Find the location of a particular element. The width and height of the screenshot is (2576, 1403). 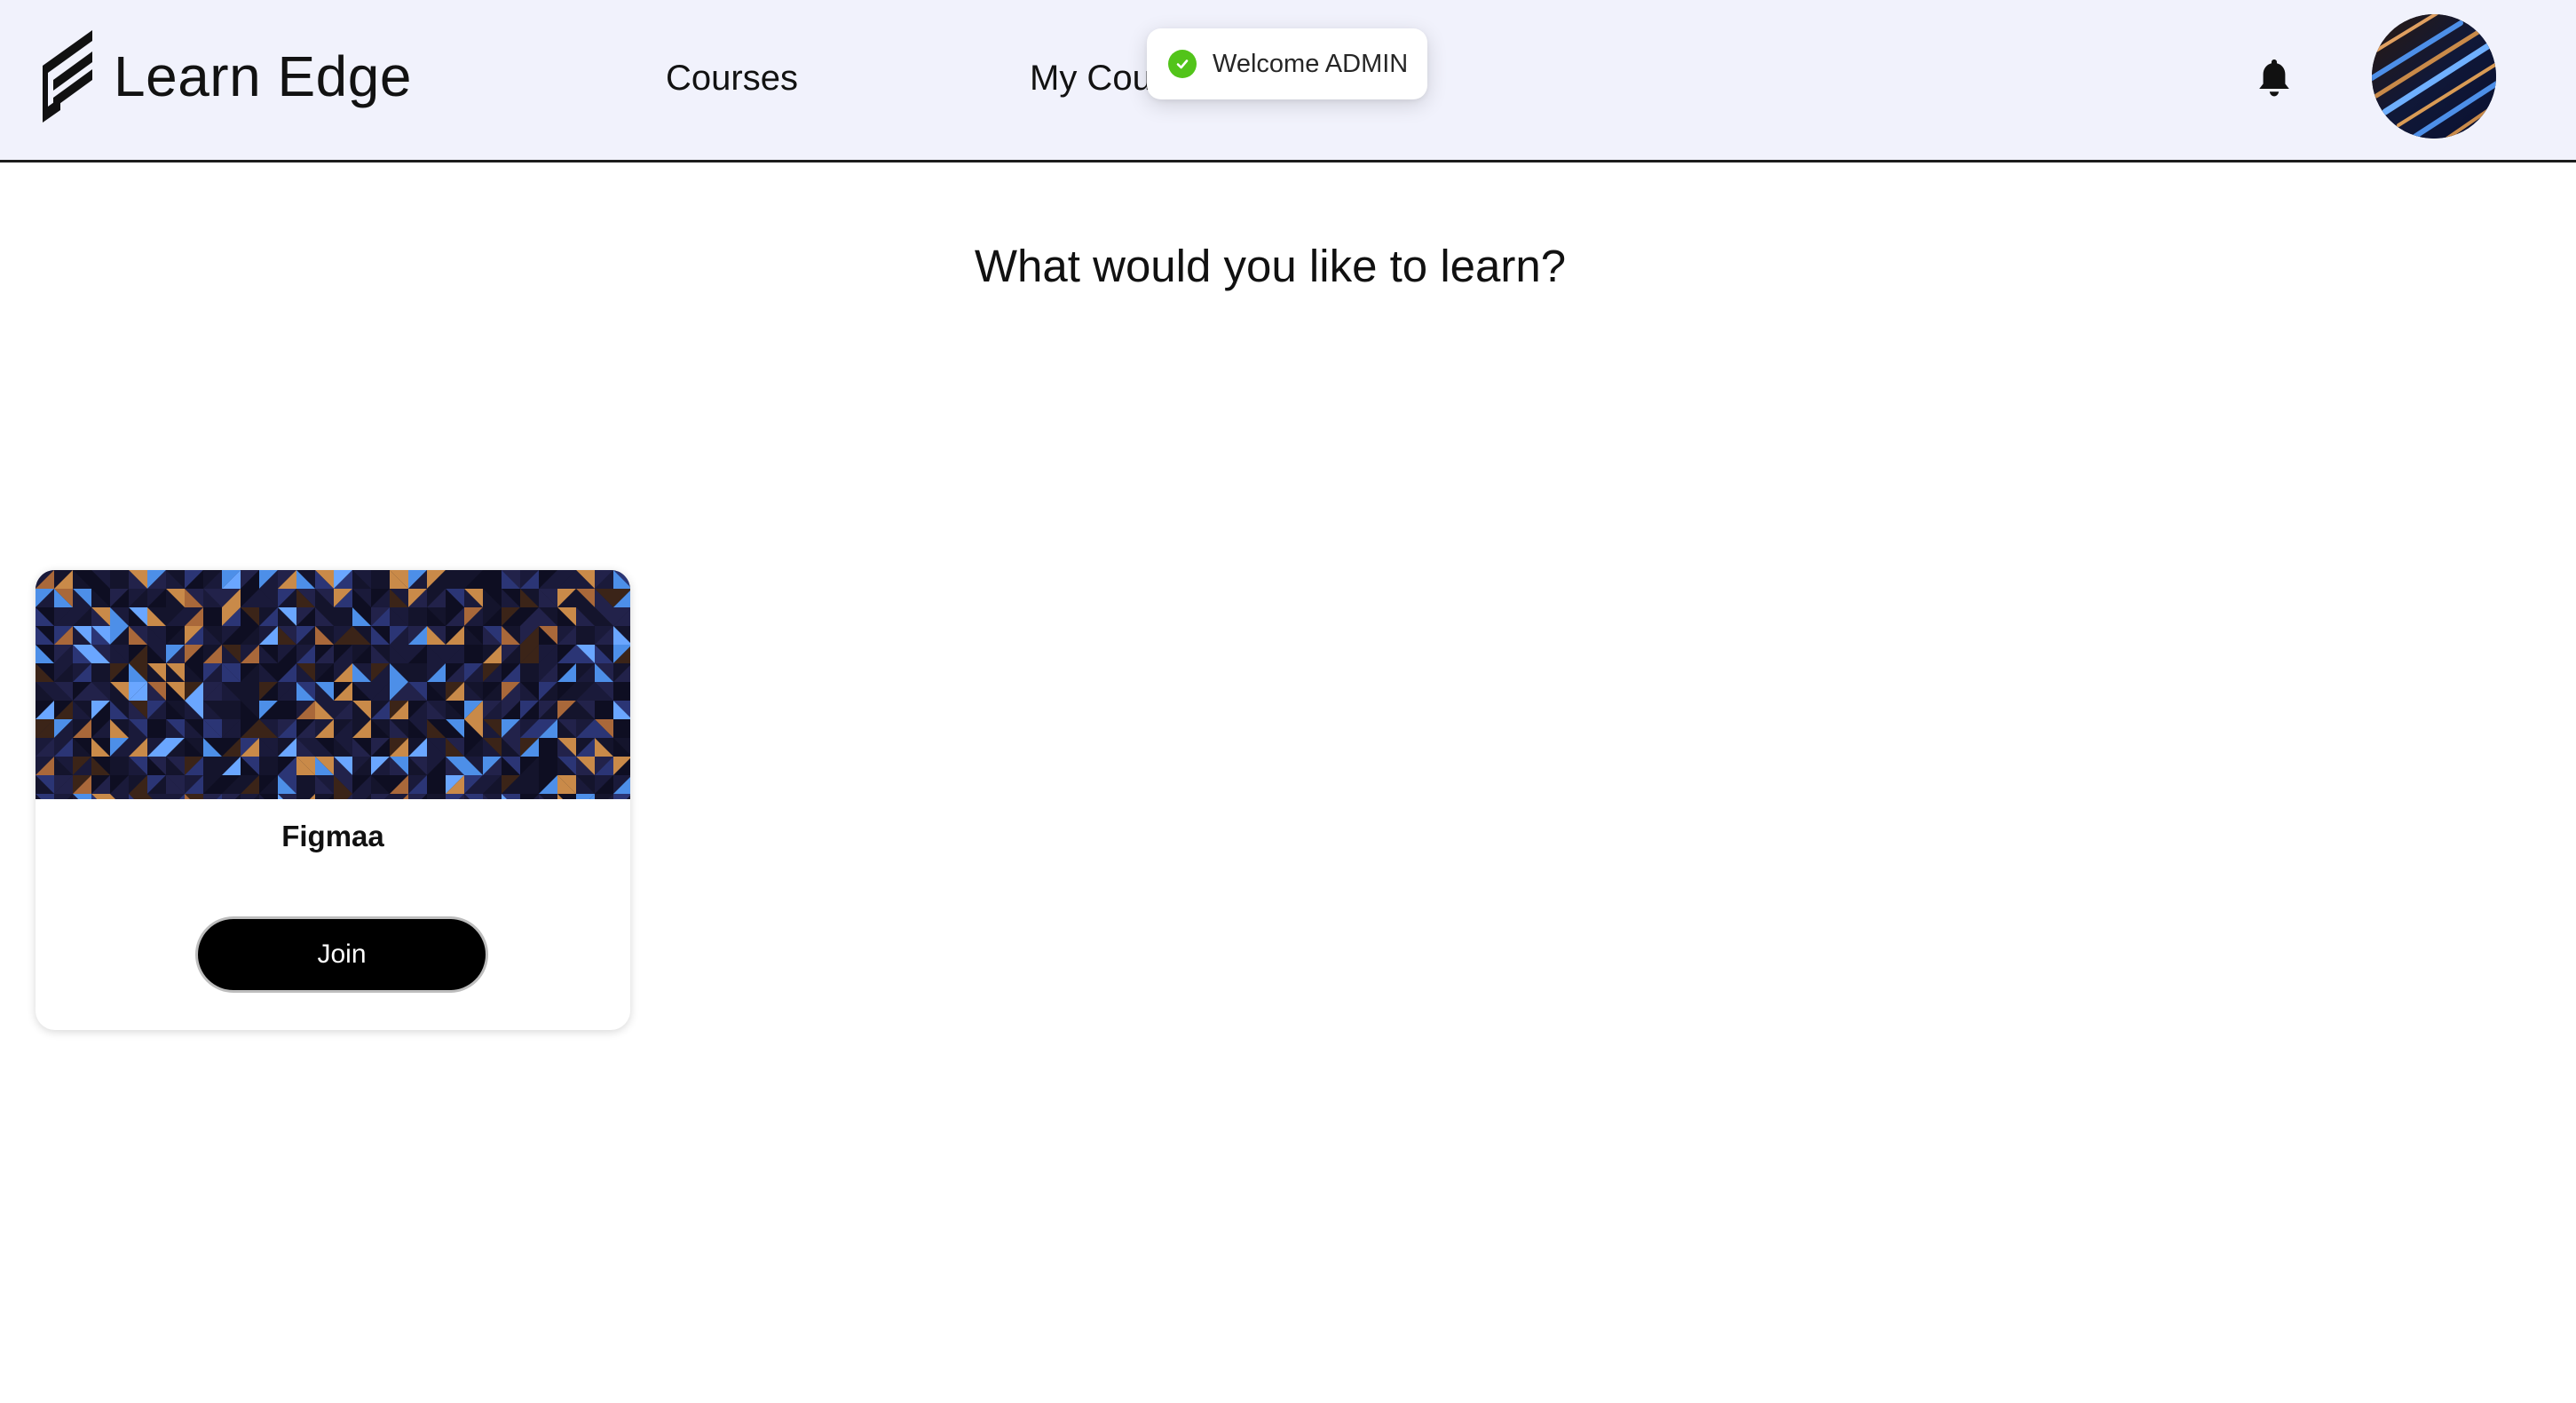

check-circle-icon is located at coordinates (1182, 64).